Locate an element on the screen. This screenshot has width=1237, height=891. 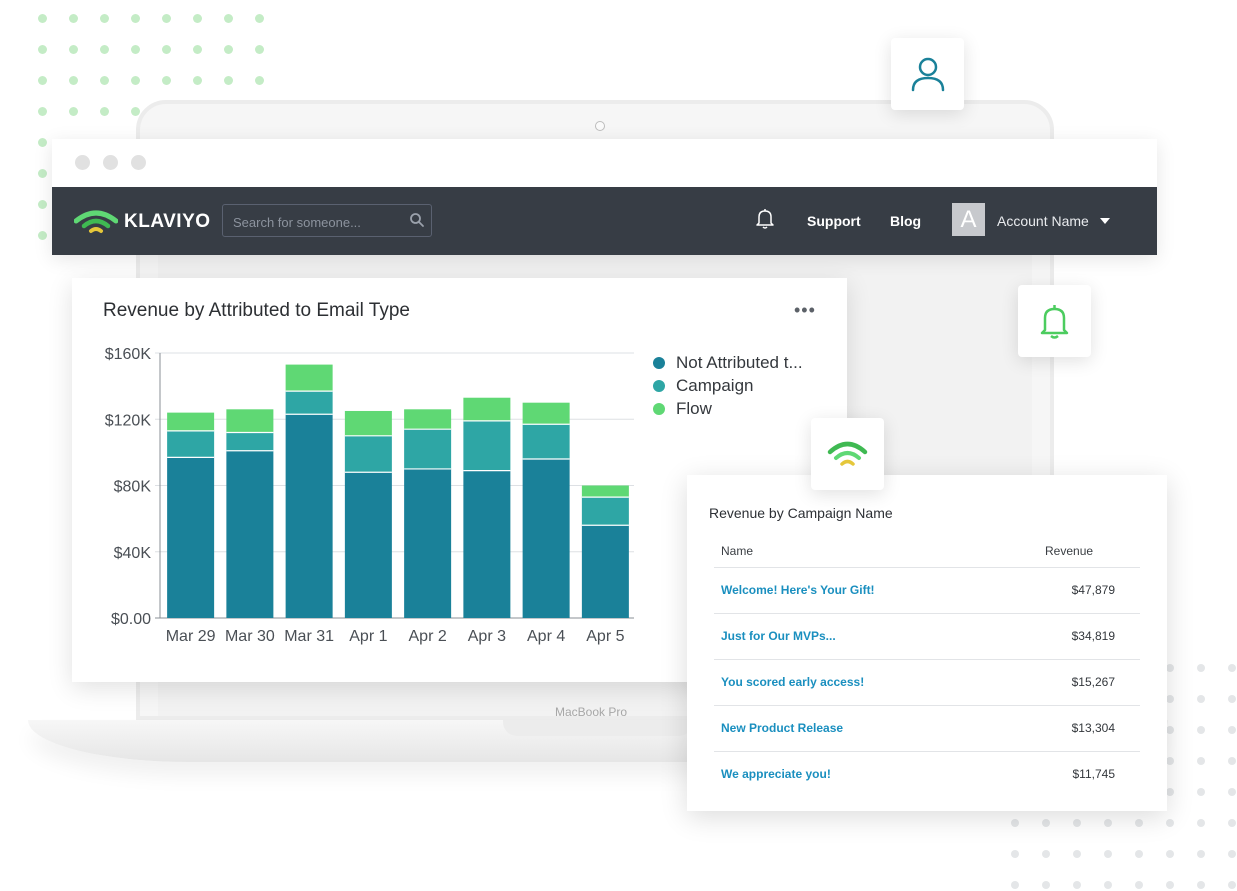
y-tick-label: $160K is located at coordinates (128, 354).